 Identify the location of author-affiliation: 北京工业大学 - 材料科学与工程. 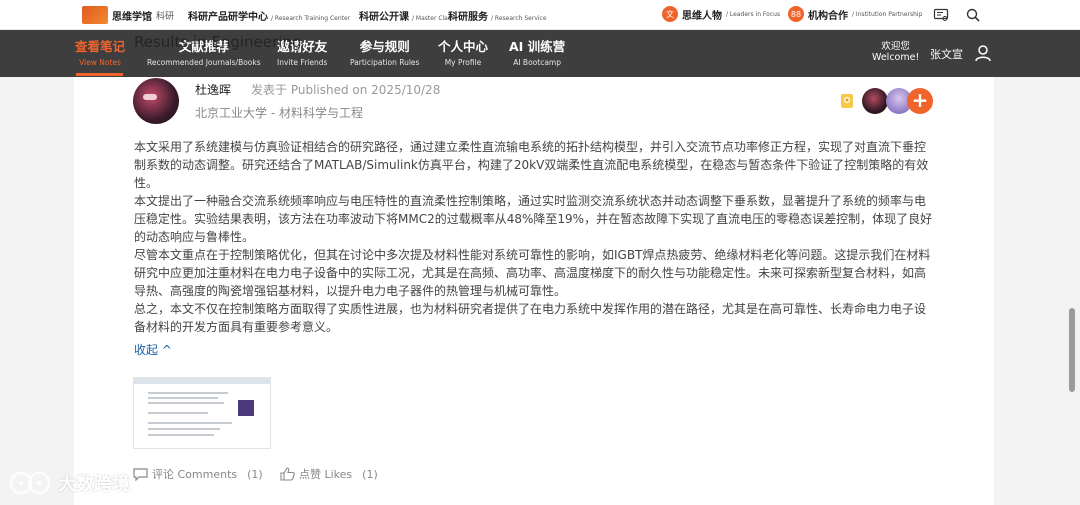
(279, 113).